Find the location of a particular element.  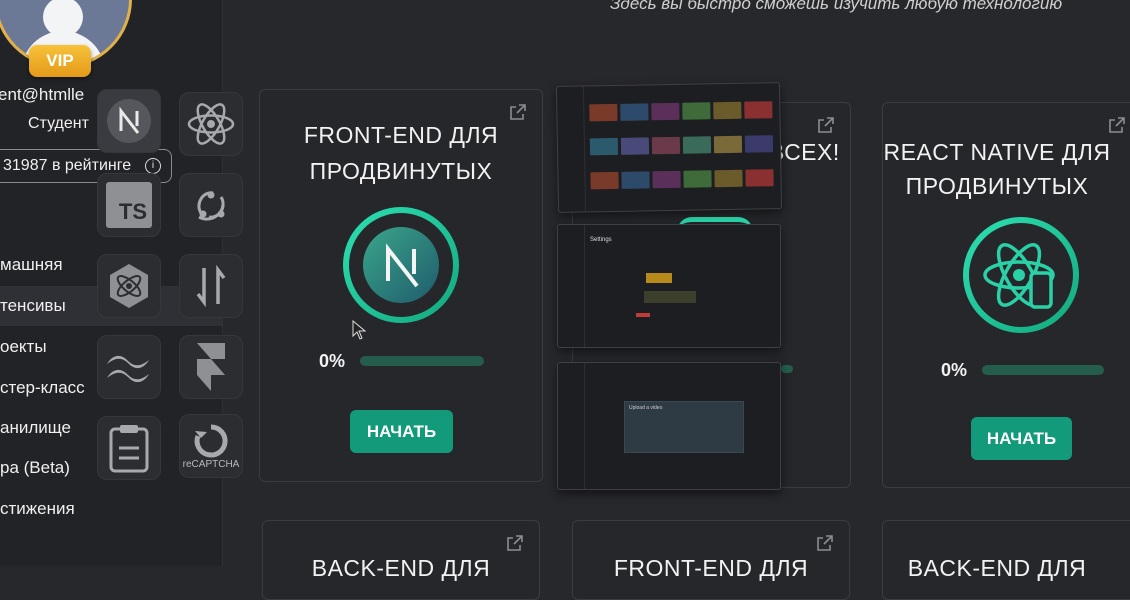

preview-screenshot-upload: Upload a video is located at coordinates (669, 426).